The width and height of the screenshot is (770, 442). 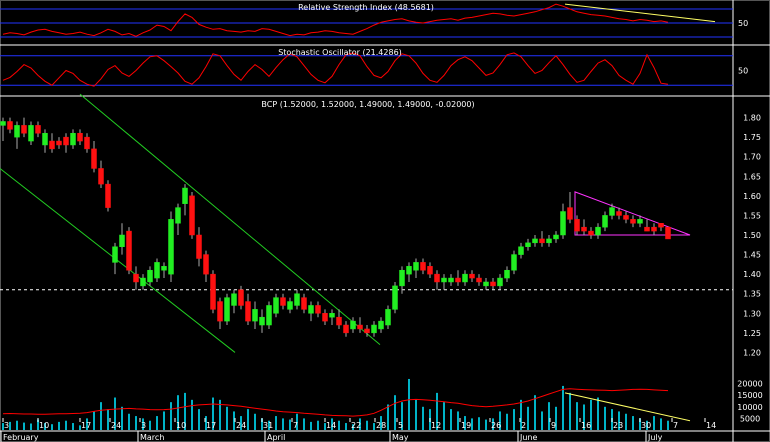 I want to click on day-tick-label: 22, so click(x=356, y=425).